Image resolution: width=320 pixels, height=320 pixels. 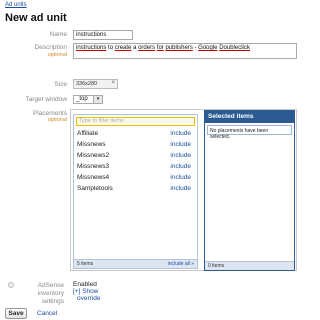 What do you see at coordinates (195, 48) in the screenshot?
I see `desc-word: -` at bounding box center [195, 48].